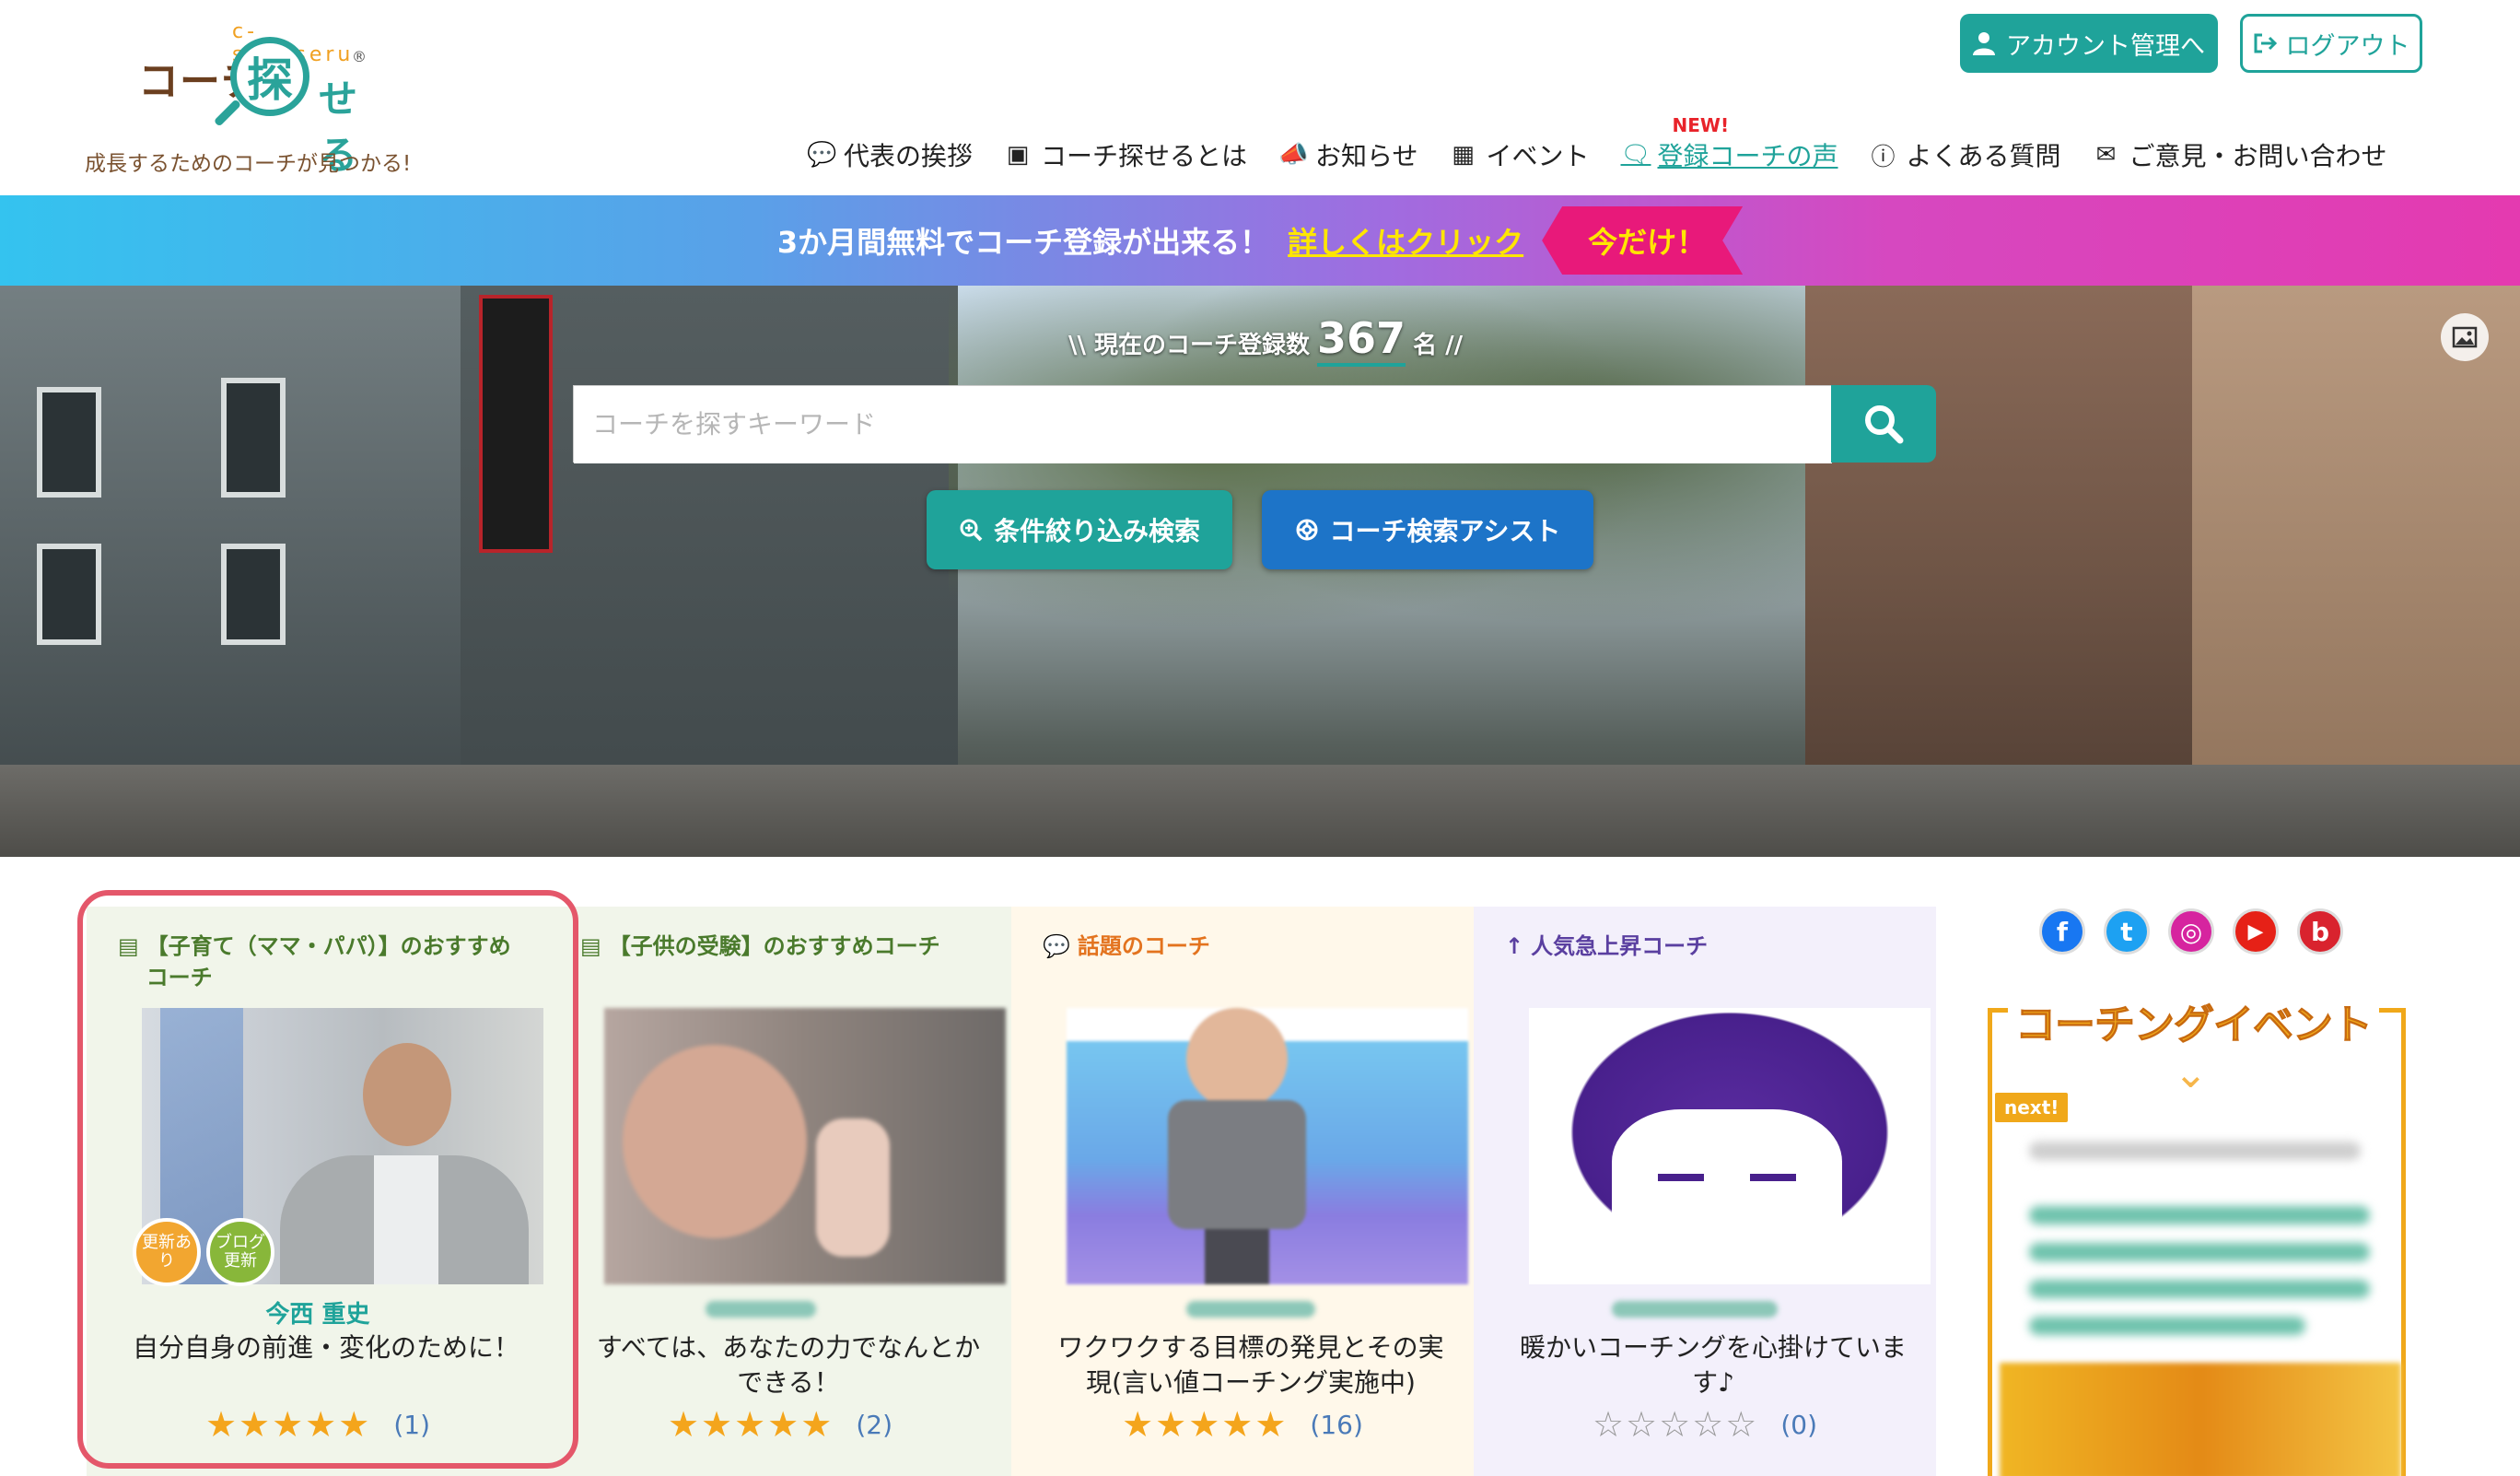 This screenshot has height=1476, width=2520. I want to click on photo-shirt, so click(406, 1220).